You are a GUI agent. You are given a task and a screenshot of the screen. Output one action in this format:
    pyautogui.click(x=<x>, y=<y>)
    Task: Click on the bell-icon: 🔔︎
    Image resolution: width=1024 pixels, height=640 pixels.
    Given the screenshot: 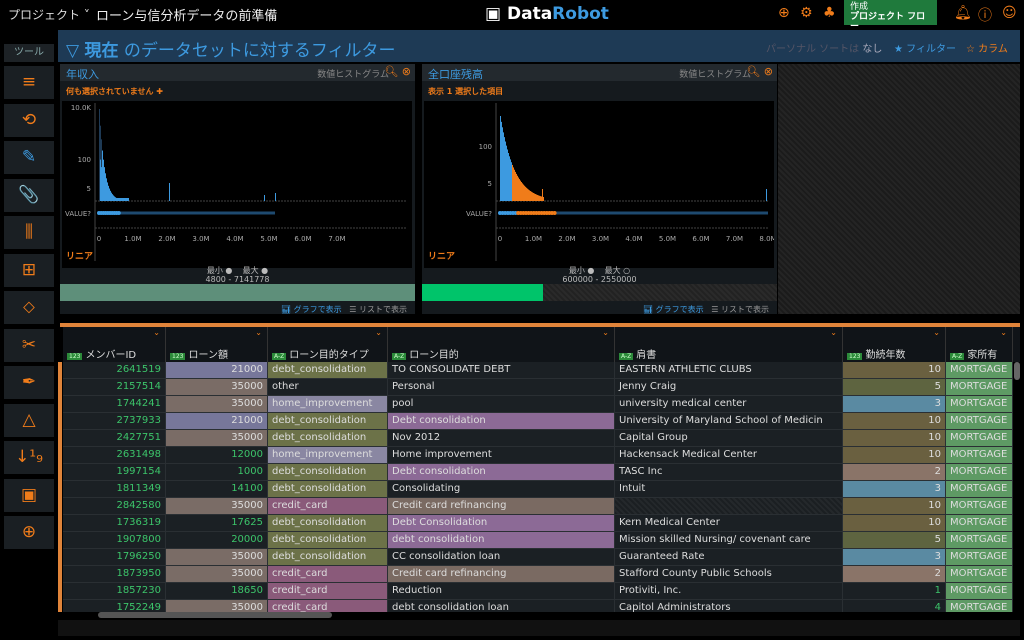 What is the action you would take?
    pyautogui.click(x=963, y=13)
    